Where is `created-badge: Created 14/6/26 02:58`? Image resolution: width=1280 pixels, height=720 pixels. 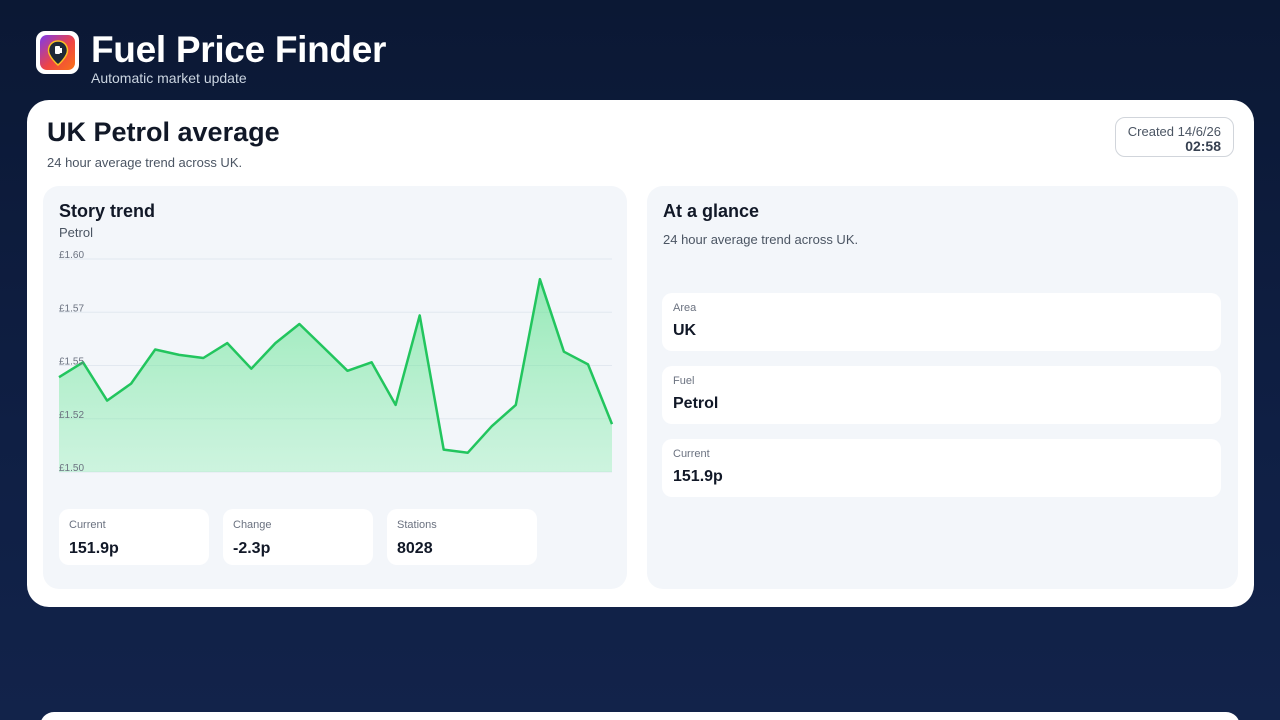
created-badge: Created 14/6/26 02:58 is located at coordinates (1174, 137).